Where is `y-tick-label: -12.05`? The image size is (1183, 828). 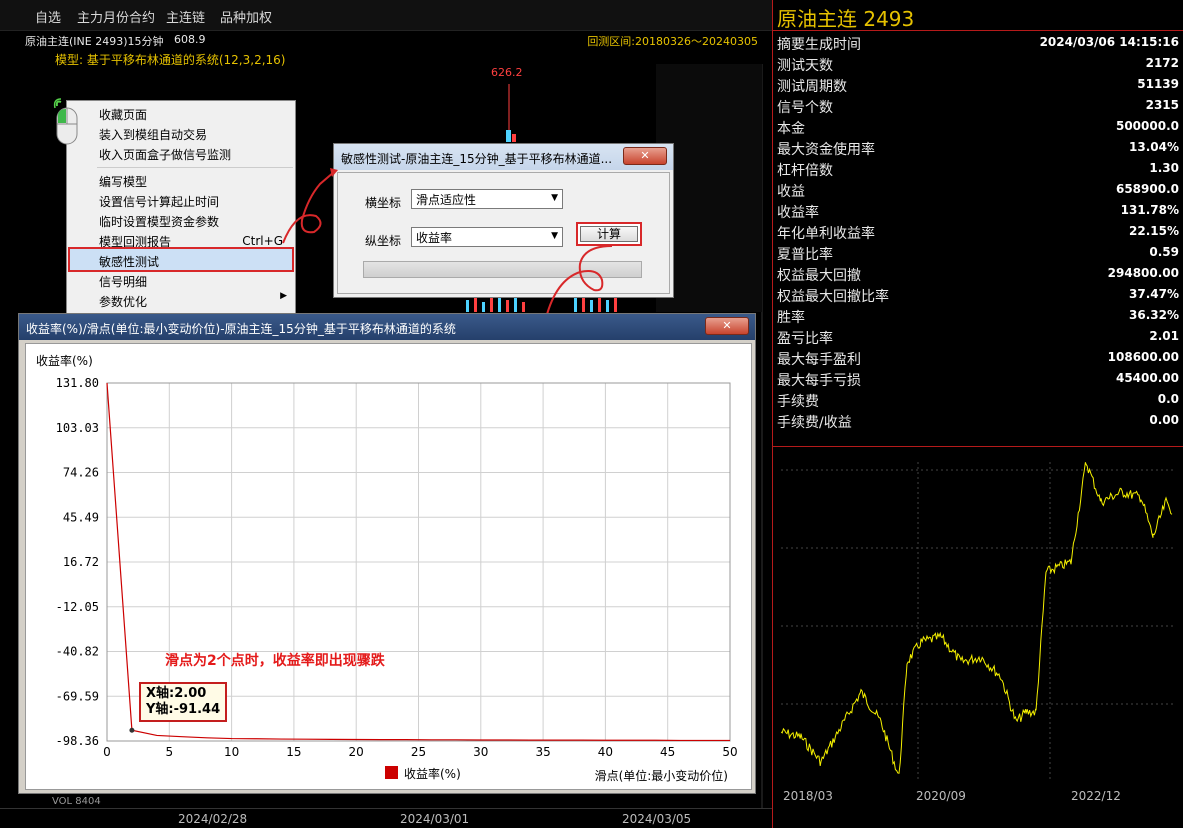
y-tick-label: -12.05 is located at coordinates (77, 607).